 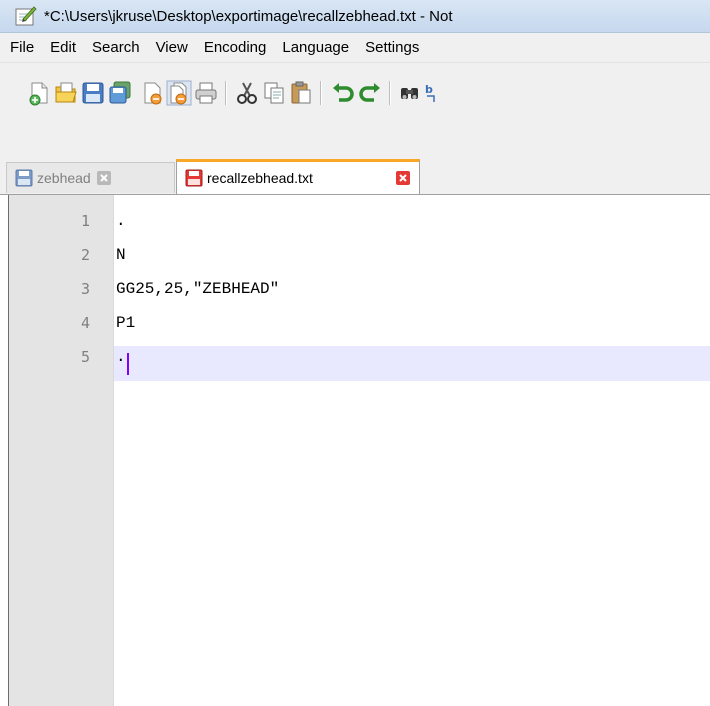 I want to click on find-icon, so click(x=410, y=93).